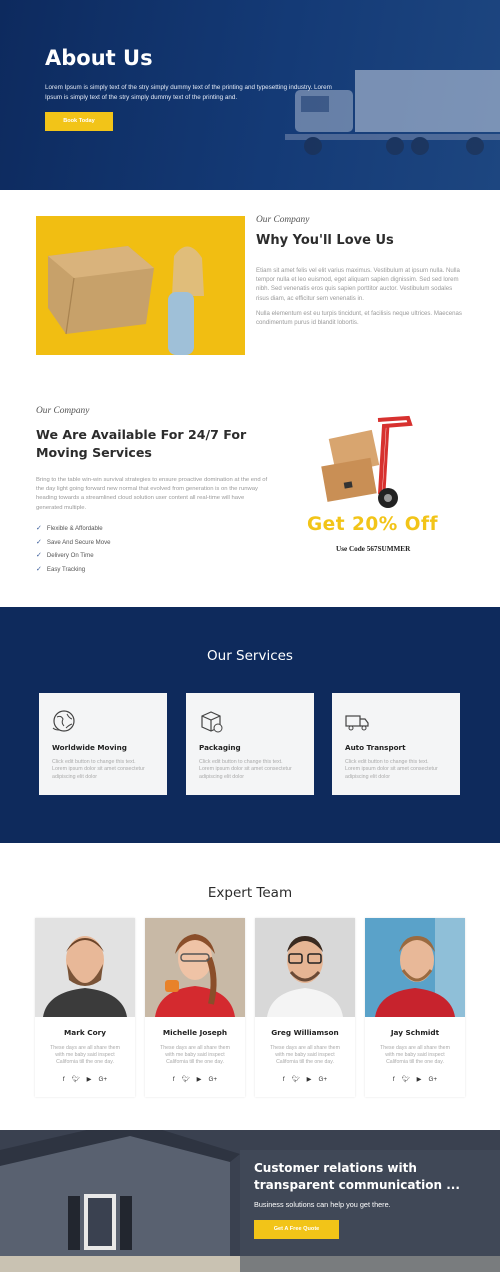  Describe the element at coordinates (305, 1032) in the screenshot. I see `member-name: Greg Williamson` at that location.